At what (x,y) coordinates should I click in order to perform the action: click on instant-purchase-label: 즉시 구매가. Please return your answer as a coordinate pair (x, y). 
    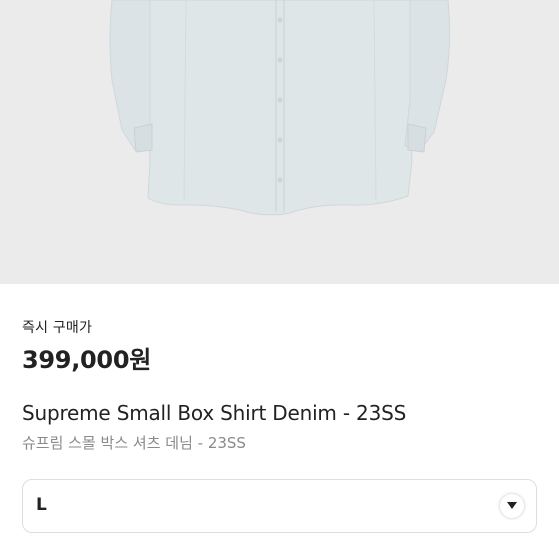
    Looking at the image, I should click on (57, 328).